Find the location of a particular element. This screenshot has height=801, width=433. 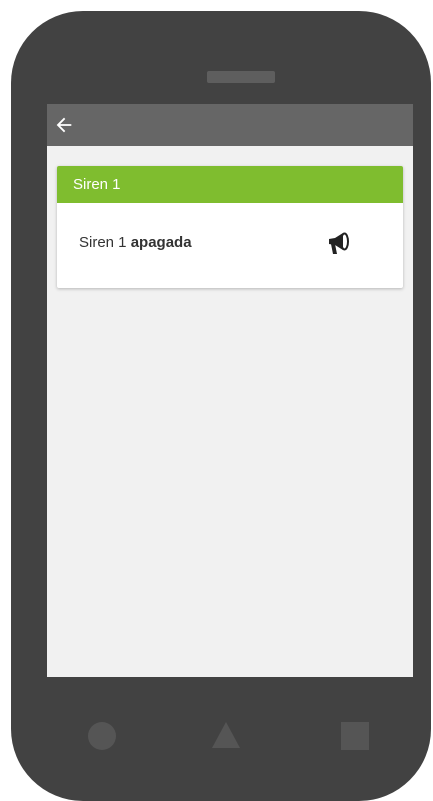

siren-card: Siren 1 Siren 1 apagada is located at coordinates (230, 227).